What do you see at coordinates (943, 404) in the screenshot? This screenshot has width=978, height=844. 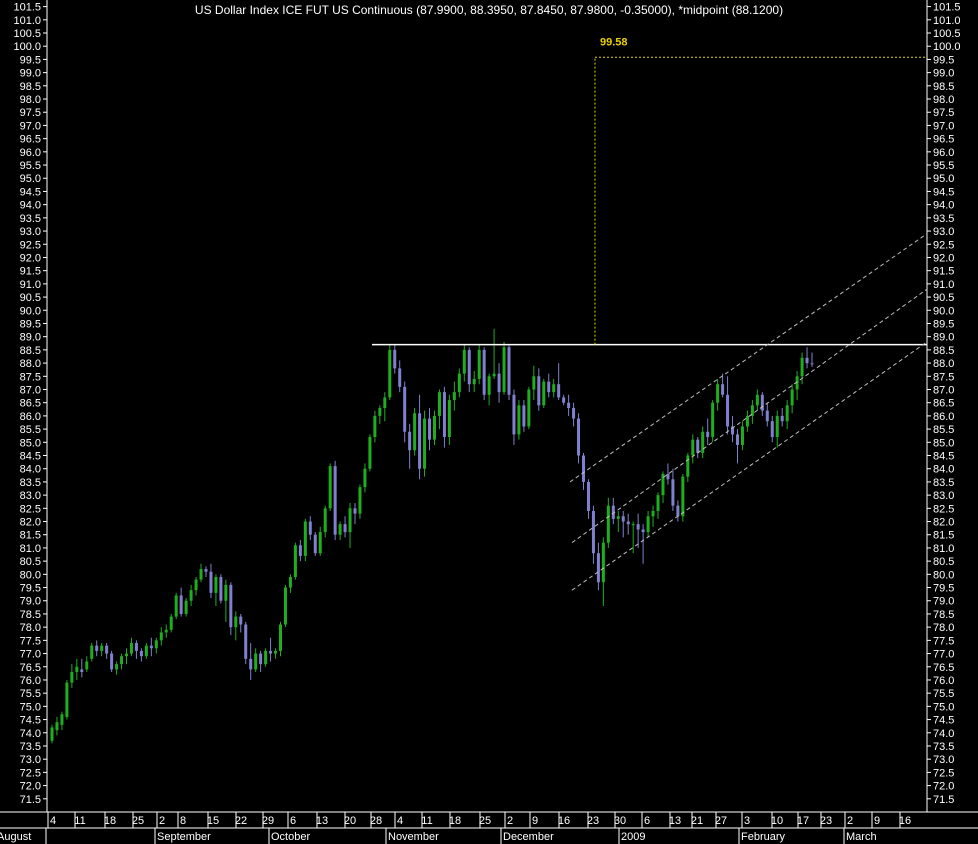 I see `y-tick-label-right: 86.5` at bounding box center [943, 404].